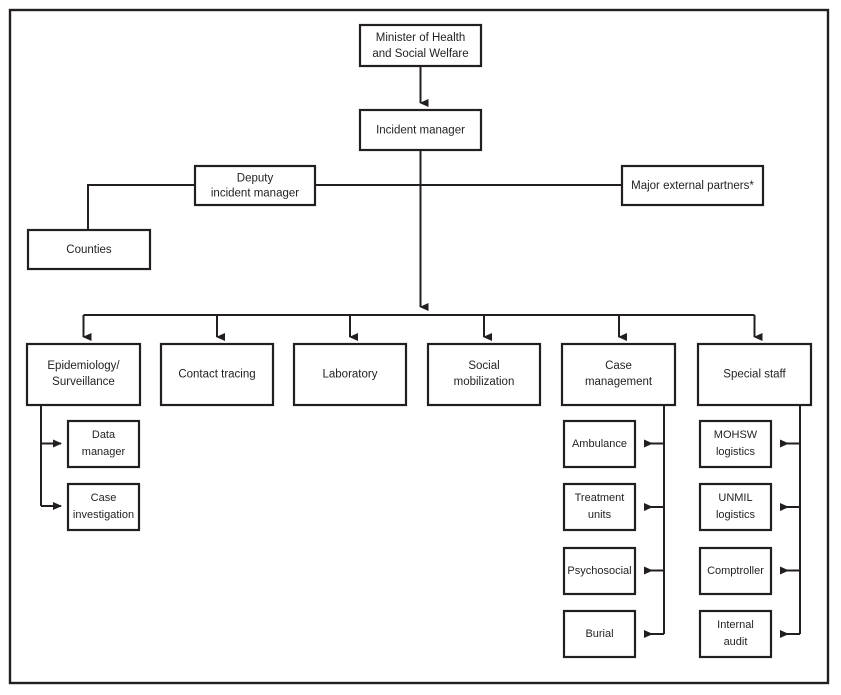  Describe the element at coordinates (618, 374) in the screenshot. I see `node-case-management: Case management` at that location.